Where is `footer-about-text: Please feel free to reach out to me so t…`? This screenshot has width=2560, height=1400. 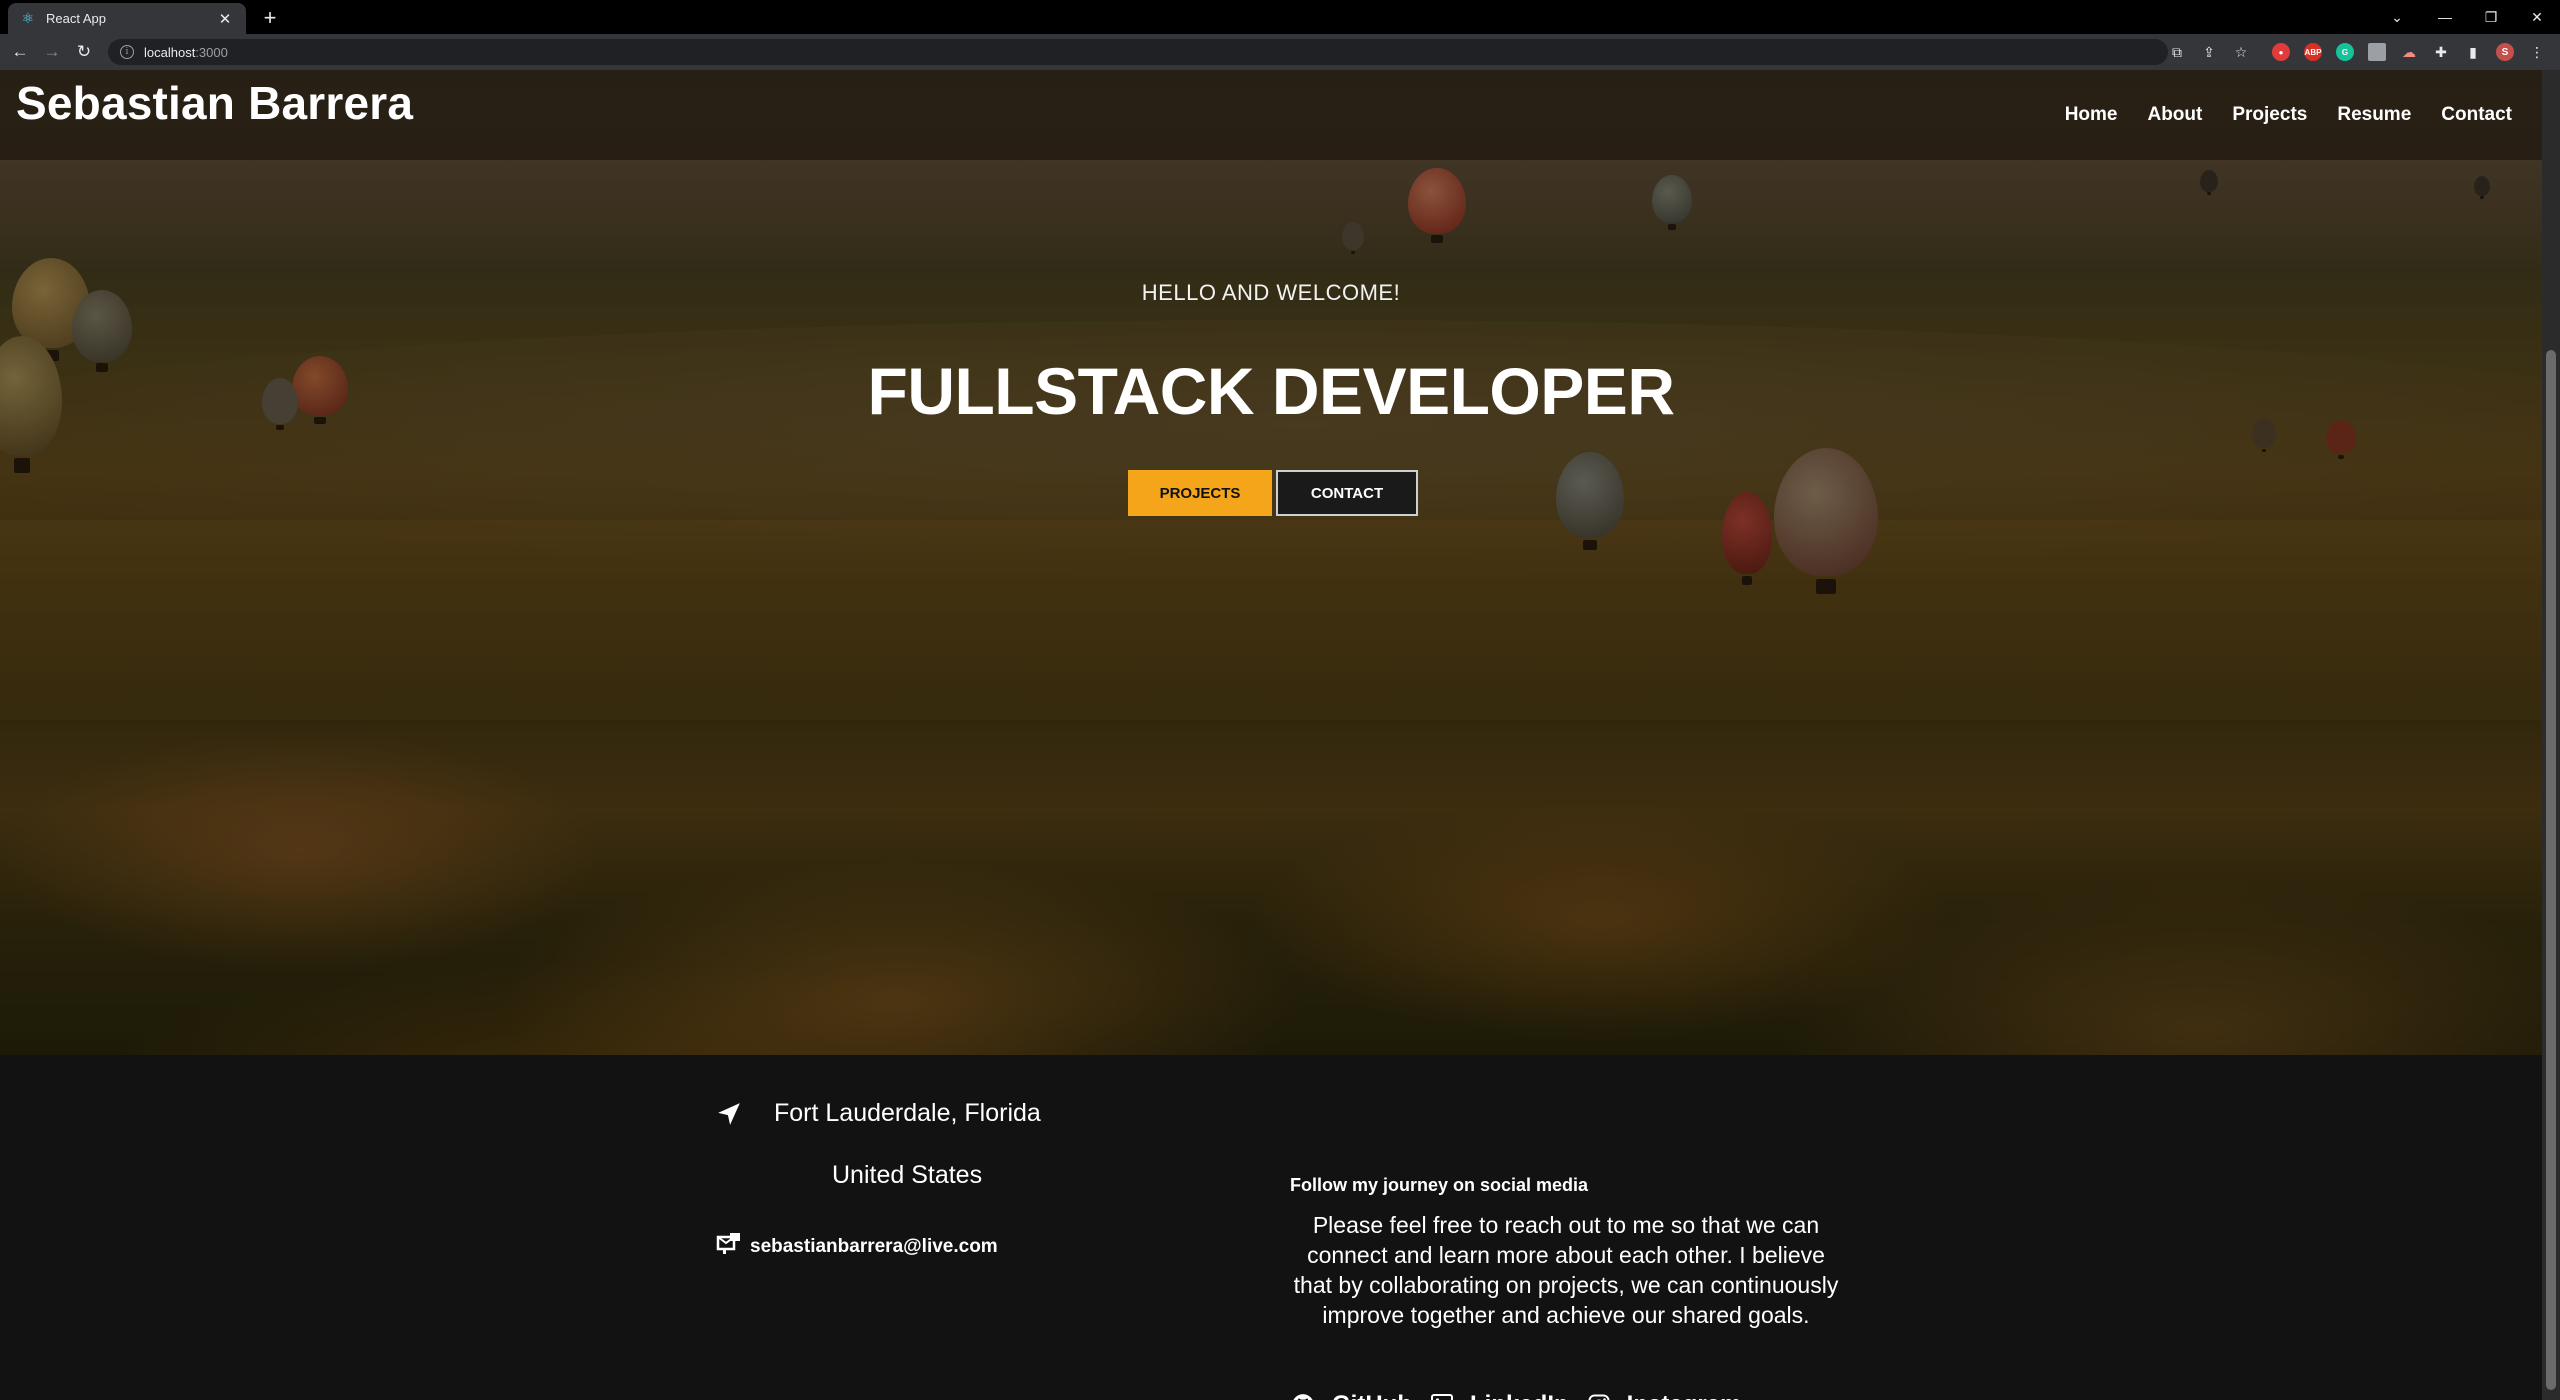 footer-about-text: Please feel free to reach out to me so t… is located at coordinates (1566, 1270).